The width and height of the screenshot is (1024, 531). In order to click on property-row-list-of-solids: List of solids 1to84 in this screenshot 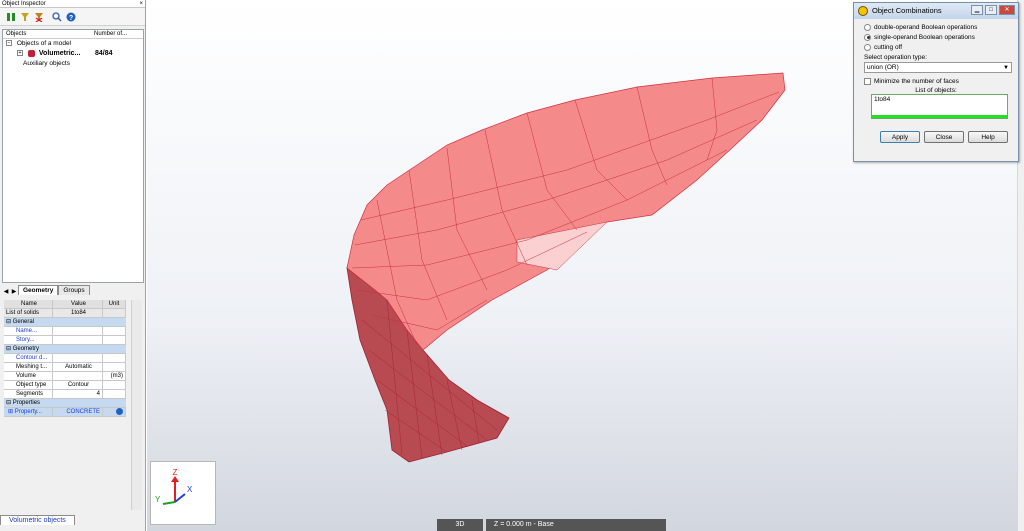, I will do `click(65, 313)`.